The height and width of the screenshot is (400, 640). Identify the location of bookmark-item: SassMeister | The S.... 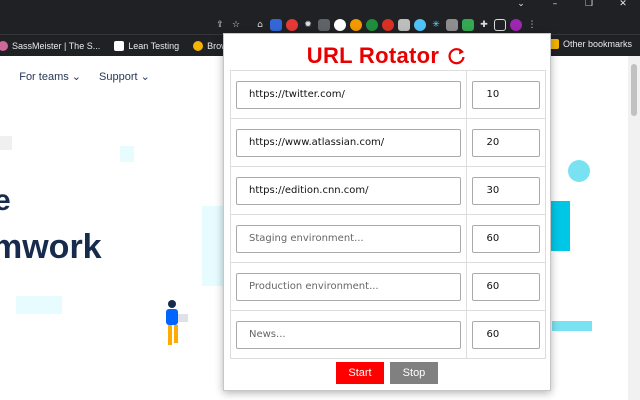
(50, 45).